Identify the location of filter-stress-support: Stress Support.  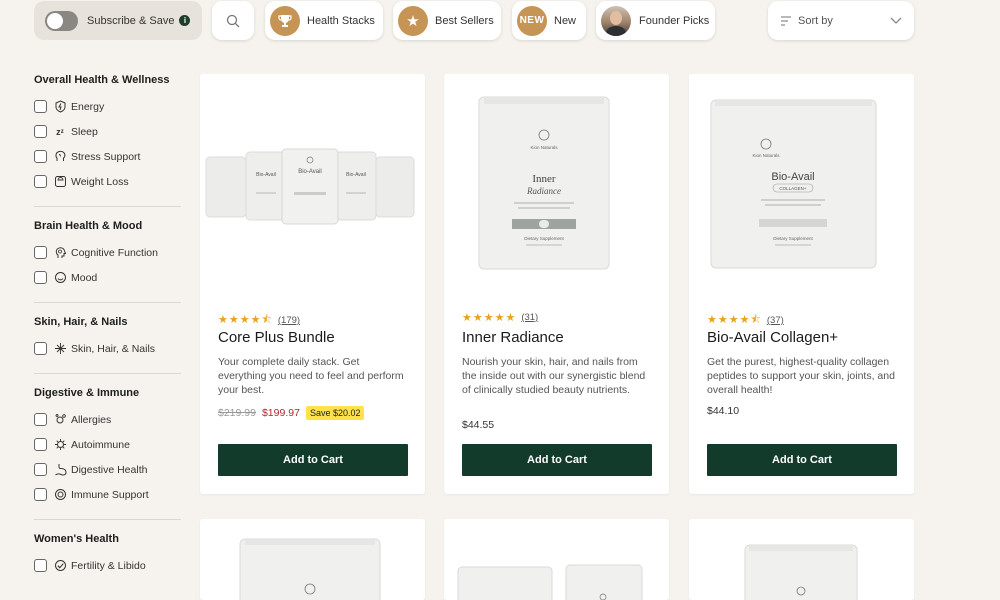
(107, 156).